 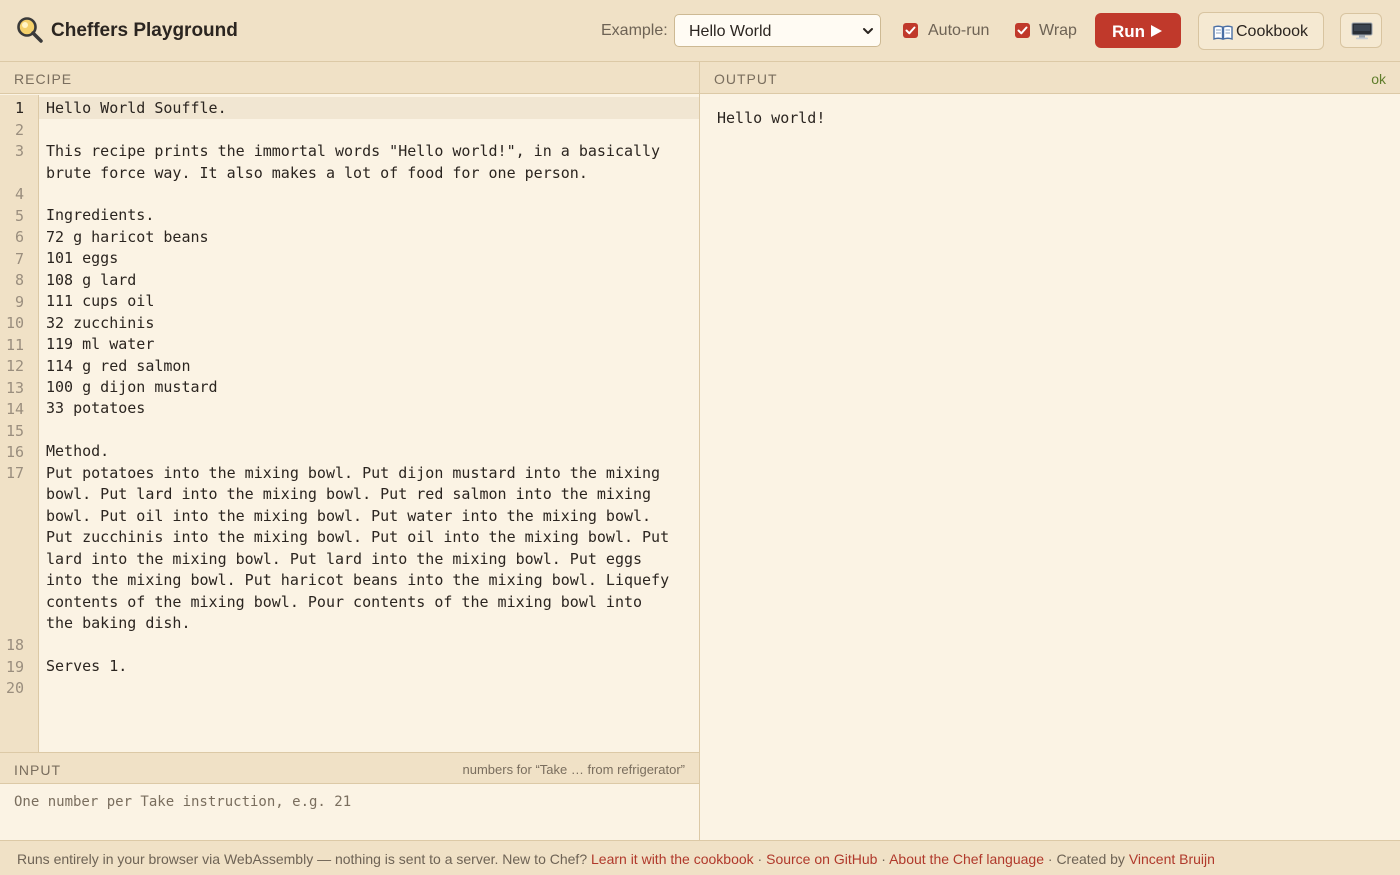 What do you see at coordinates (14, 688) in the screenshot?
I see `line-number: 20` at bounding box center [14, 688].